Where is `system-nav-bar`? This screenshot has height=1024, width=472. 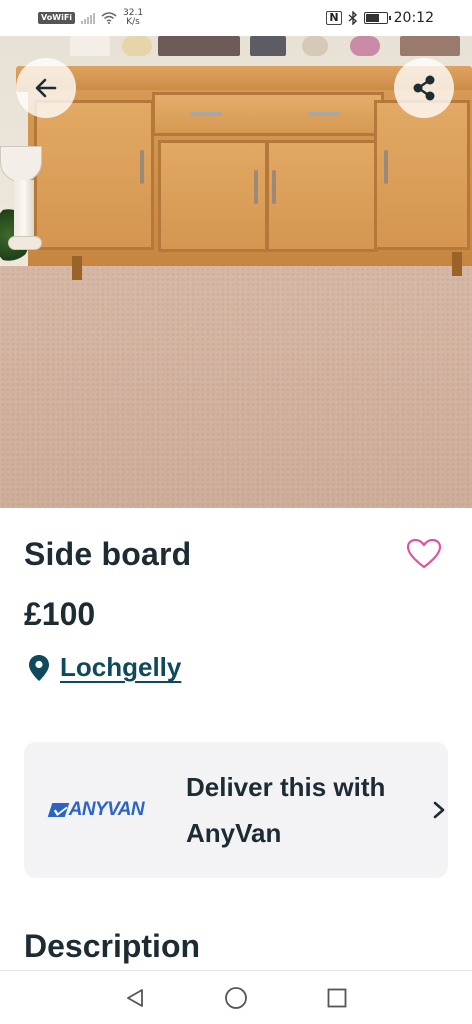
system-nav-bar is located at coordinates (236, 997).